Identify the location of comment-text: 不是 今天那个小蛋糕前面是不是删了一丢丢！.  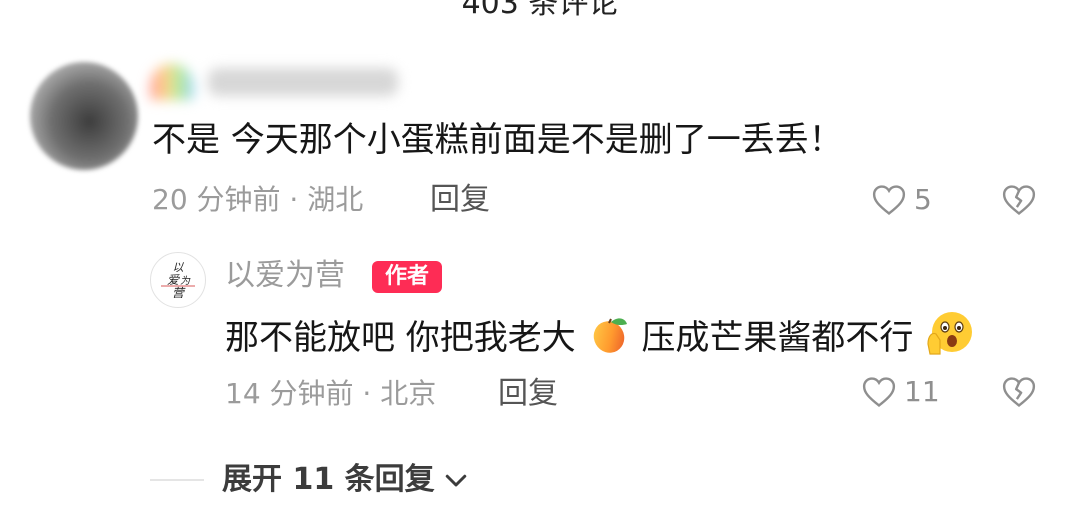
(497, 140).